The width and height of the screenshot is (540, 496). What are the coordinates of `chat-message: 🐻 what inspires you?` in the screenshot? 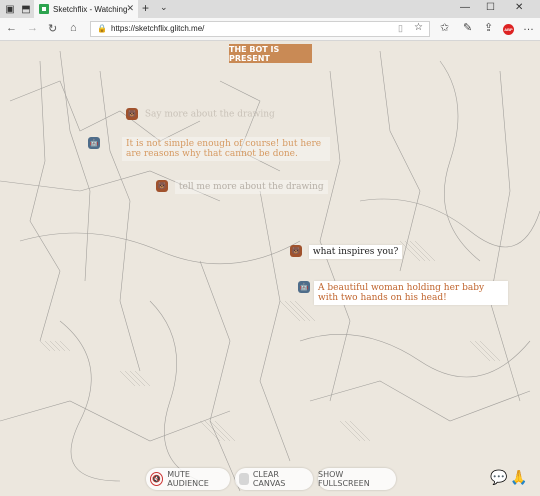 It's located at (346, 251).